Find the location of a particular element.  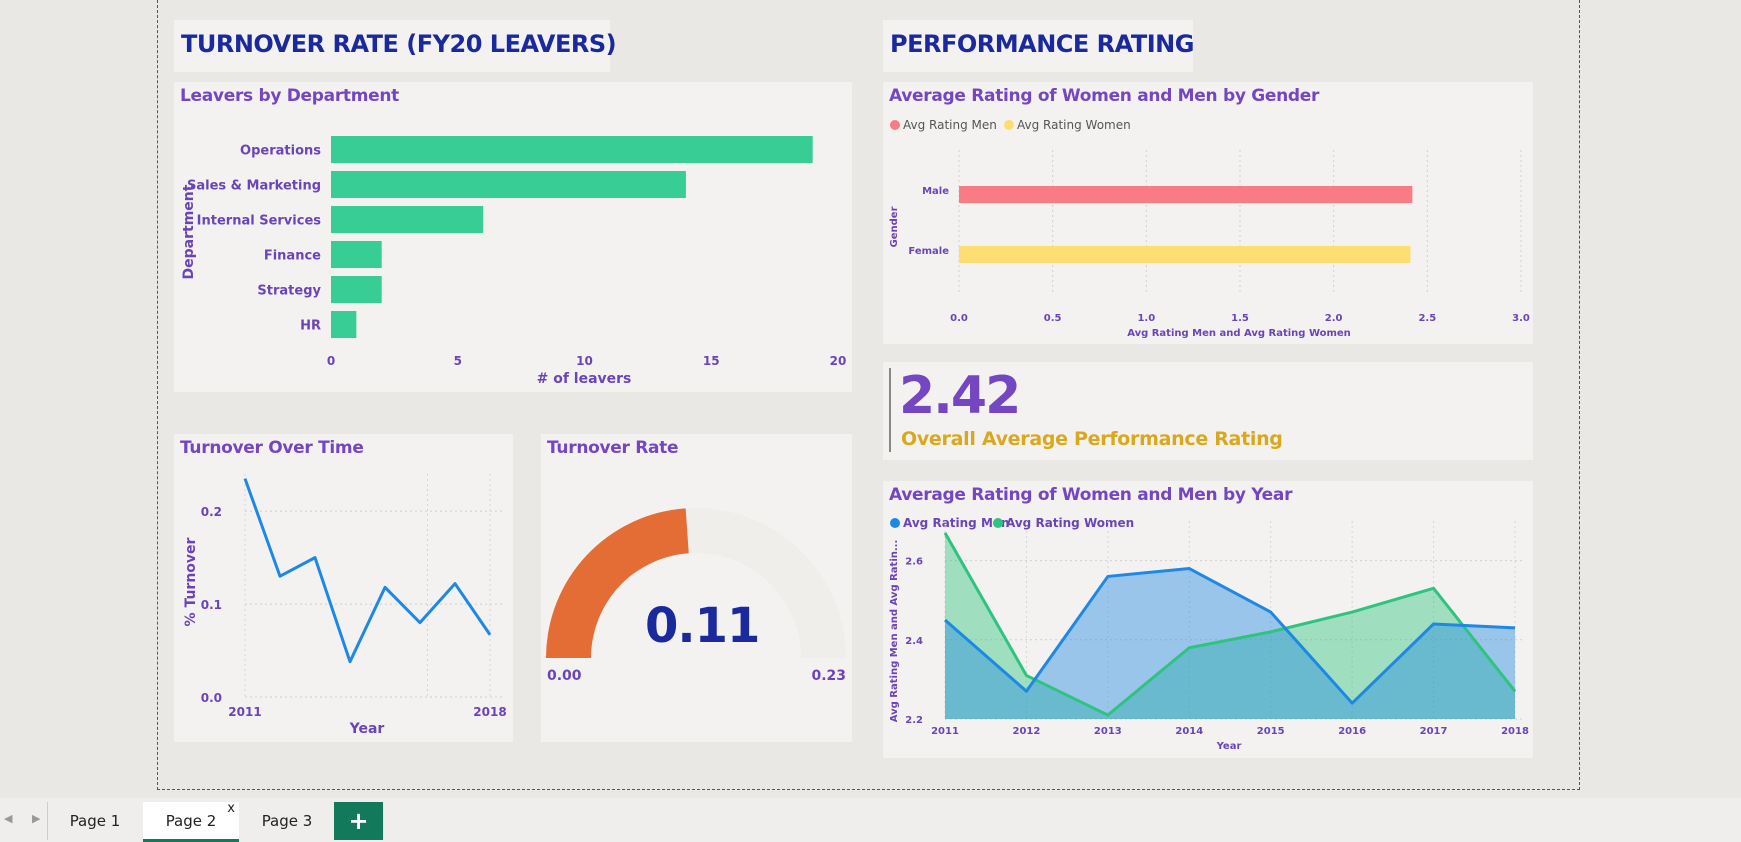

tab-scroll-right-icon: ▶ is located at coordinates (36, 818).